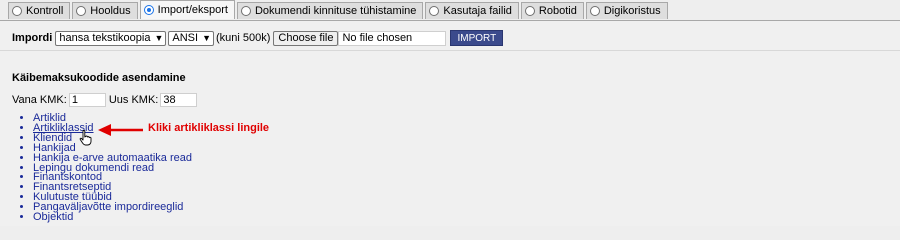 Image resolution: width=900 pixels, height=240 pixels. Describe the element at coordinates (185, 38) in the screenshot. I see `select-value: ANSI` at that location.